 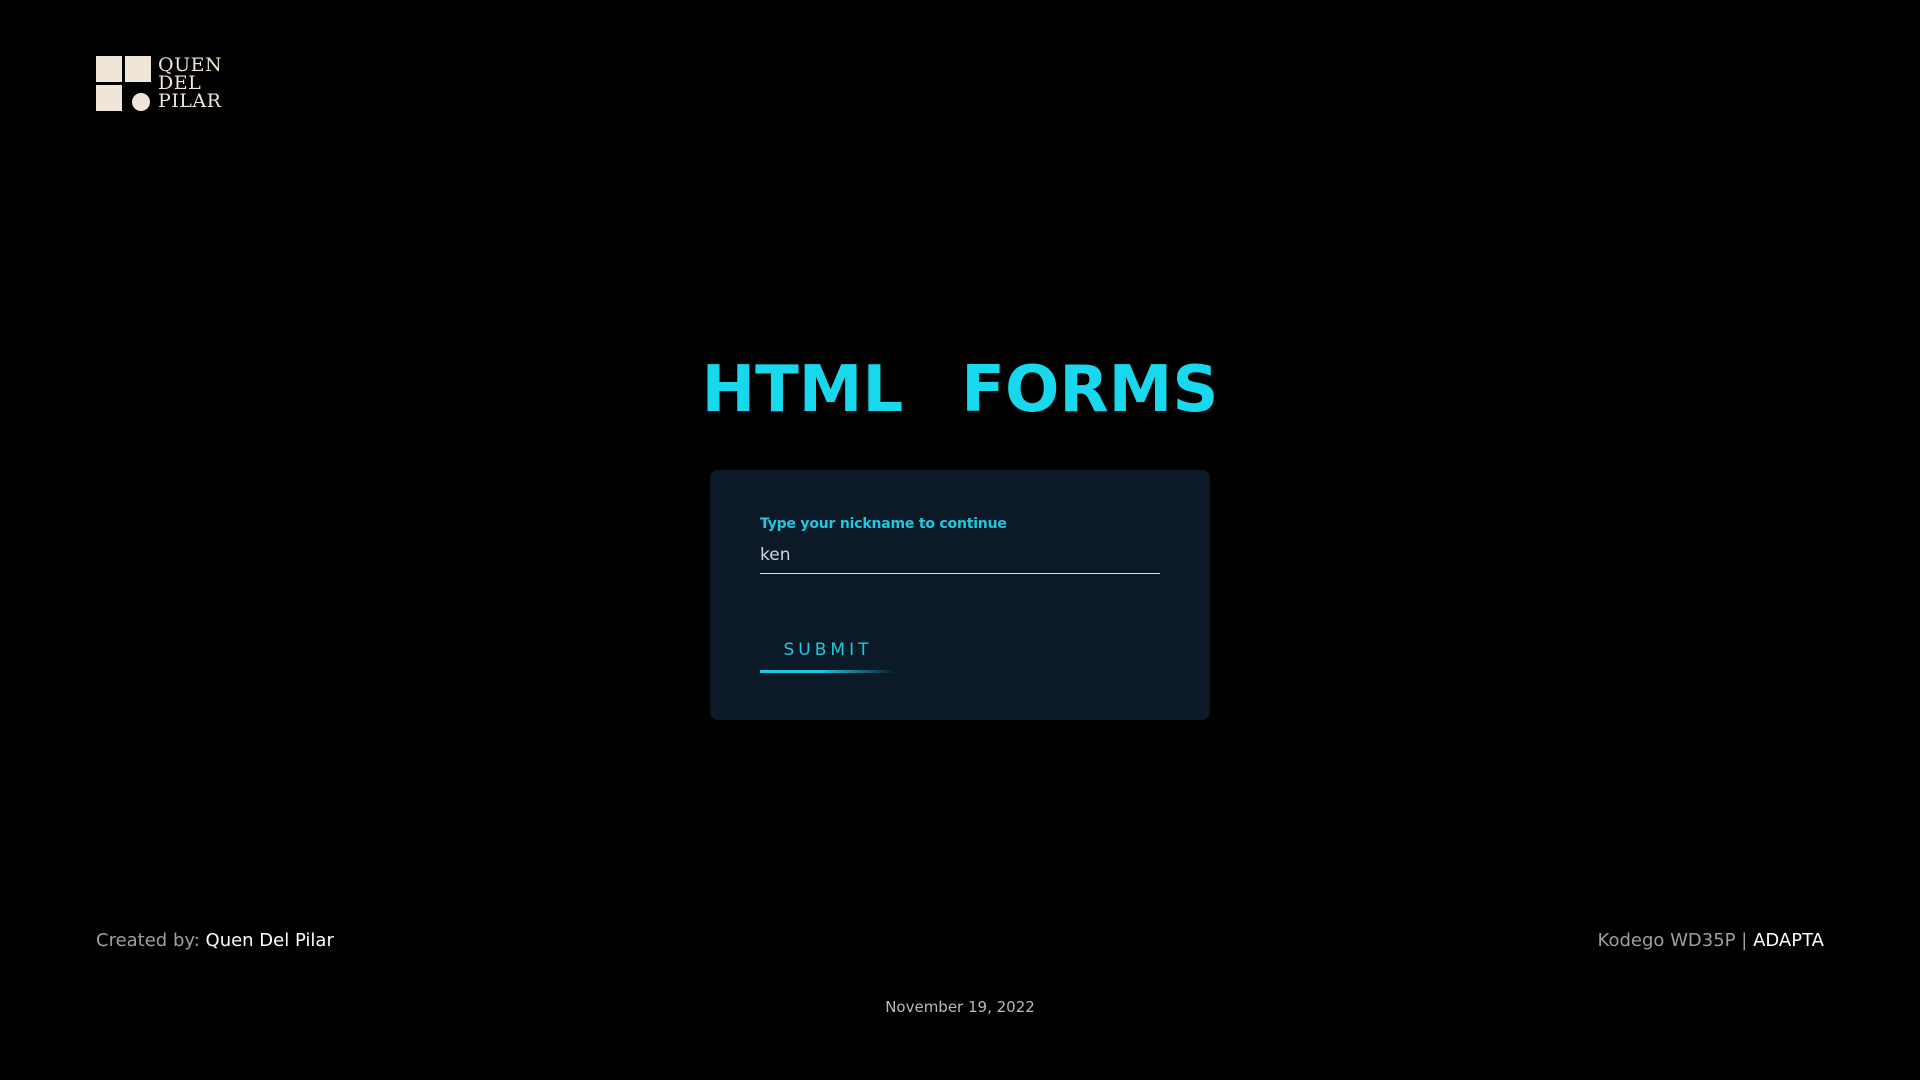 I want to click on footer-credit: Created by: Quen Del Pilar, so click(x=215, y=940).